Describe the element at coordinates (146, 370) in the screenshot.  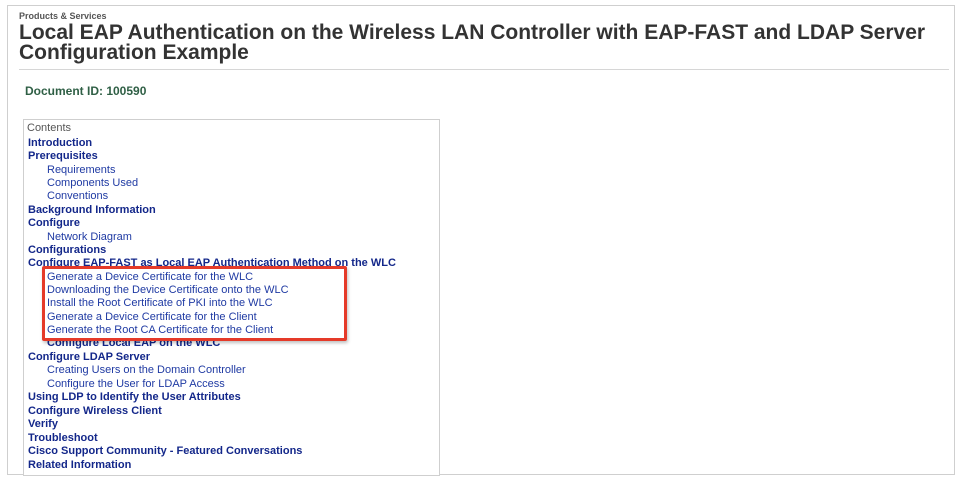
I see `toc-link-creating-users: Creating Users on the Domain Controller` at that location.